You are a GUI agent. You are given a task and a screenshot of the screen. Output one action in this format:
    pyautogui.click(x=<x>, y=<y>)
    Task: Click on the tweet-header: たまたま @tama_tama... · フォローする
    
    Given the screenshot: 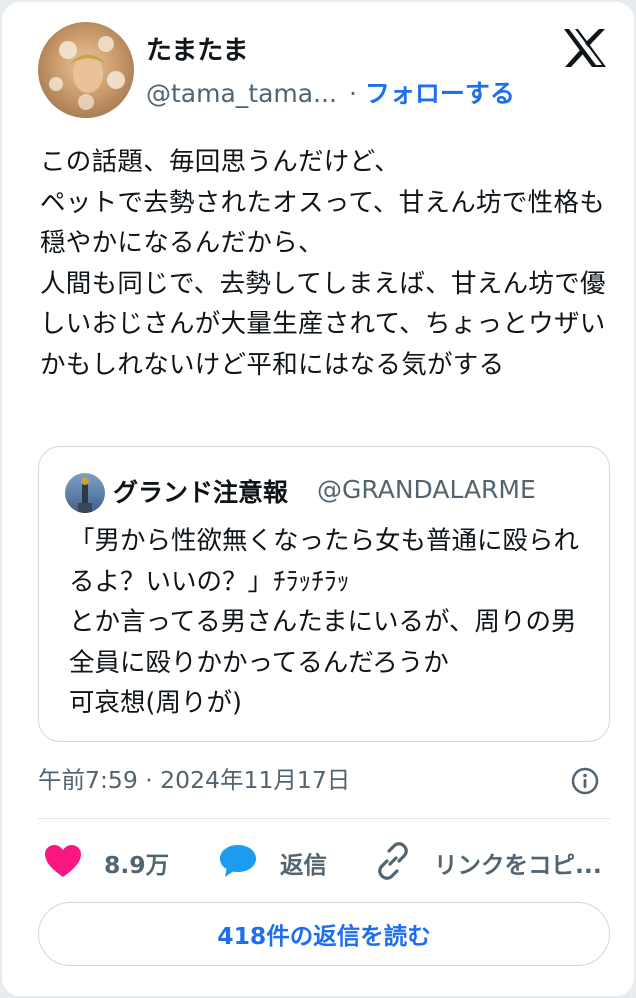 What is the action you would take?
    pyautogui.click(x=318, y=62)
    